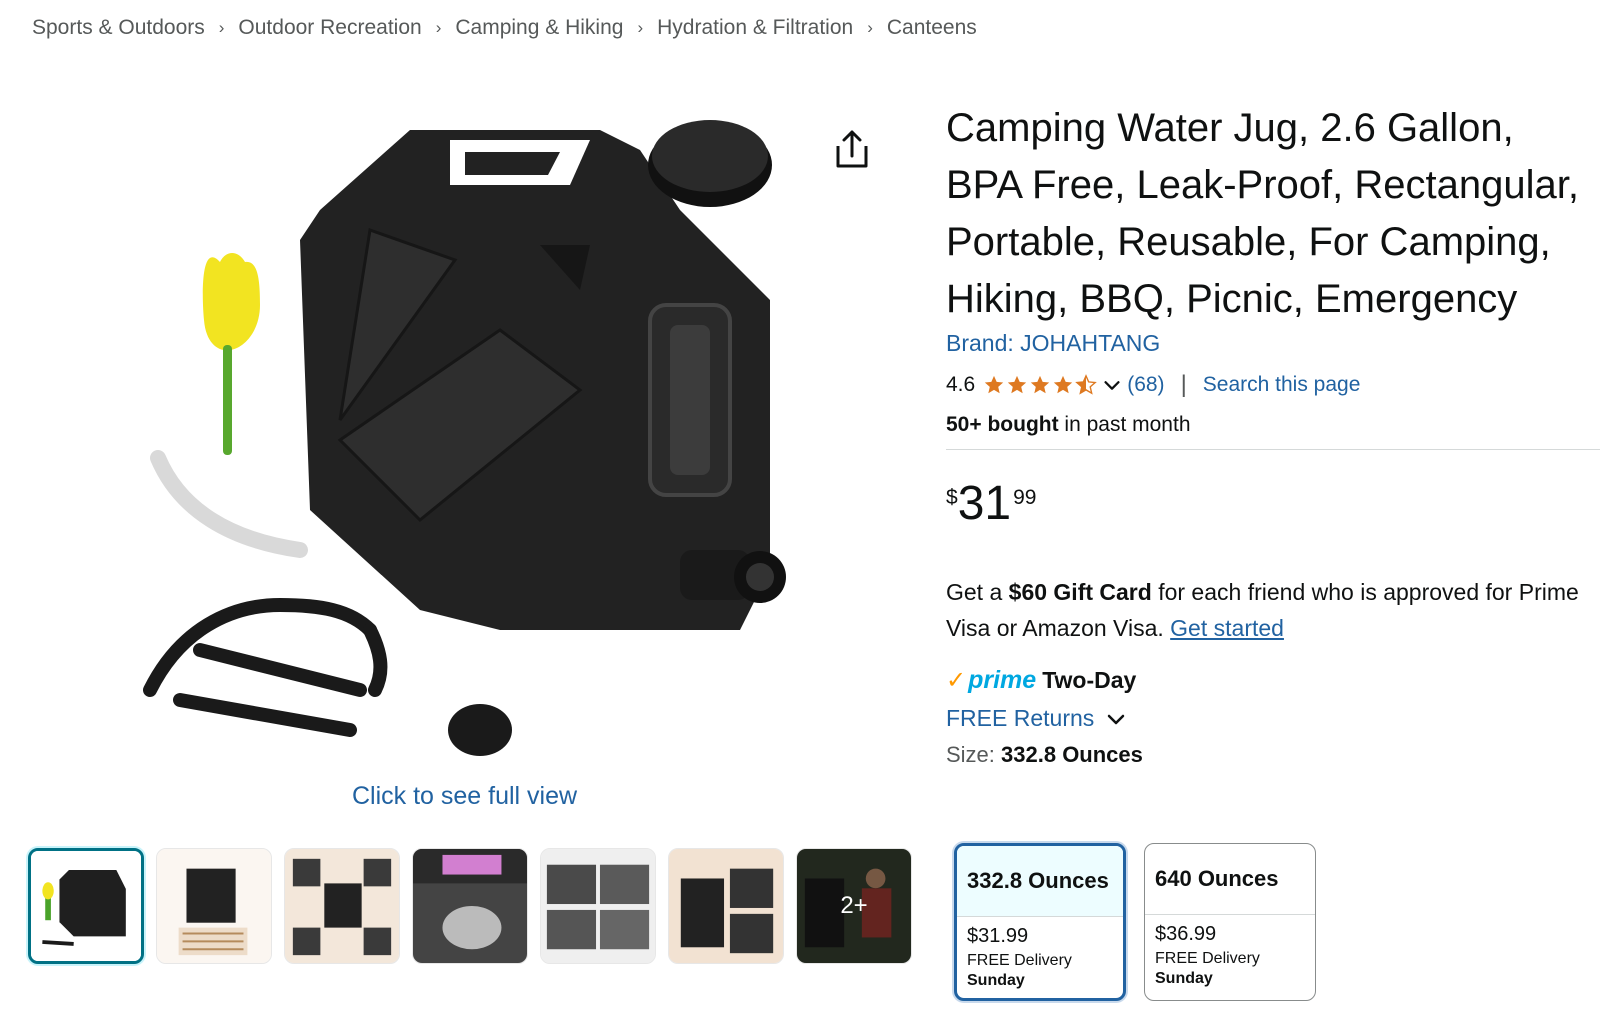  I want to click on prime-badge: ✓ prime Two-Day, so click(1266, 680).